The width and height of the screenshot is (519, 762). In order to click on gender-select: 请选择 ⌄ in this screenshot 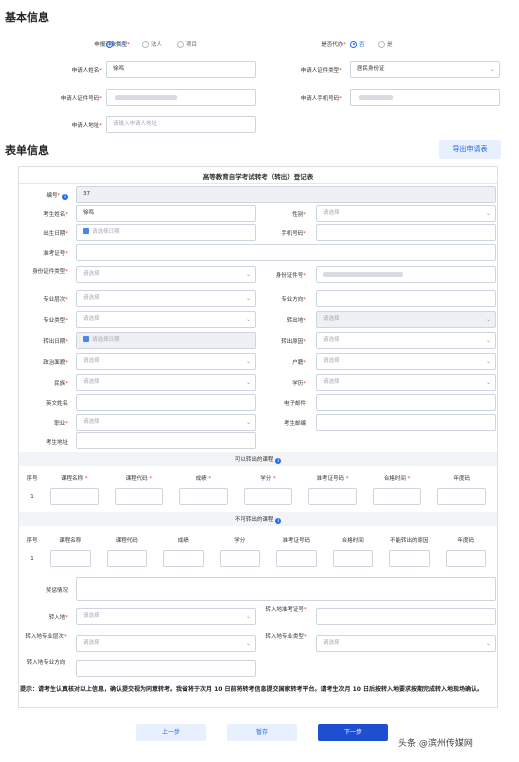, I will do `click(406, 213)`.